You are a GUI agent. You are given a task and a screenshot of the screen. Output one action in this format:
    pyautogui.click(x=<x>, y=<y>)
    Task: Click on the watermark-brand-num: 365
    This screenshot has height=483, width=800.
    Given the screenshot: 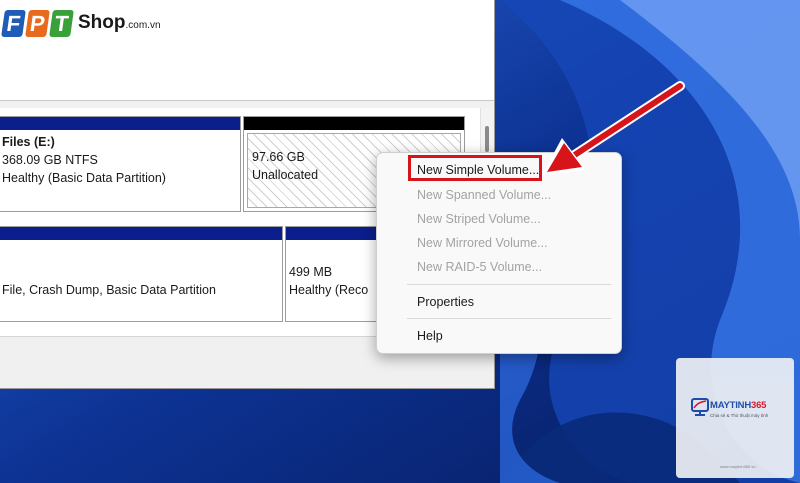 What is the action you would take?
    pyautogui.click(x=759, y=405)
    